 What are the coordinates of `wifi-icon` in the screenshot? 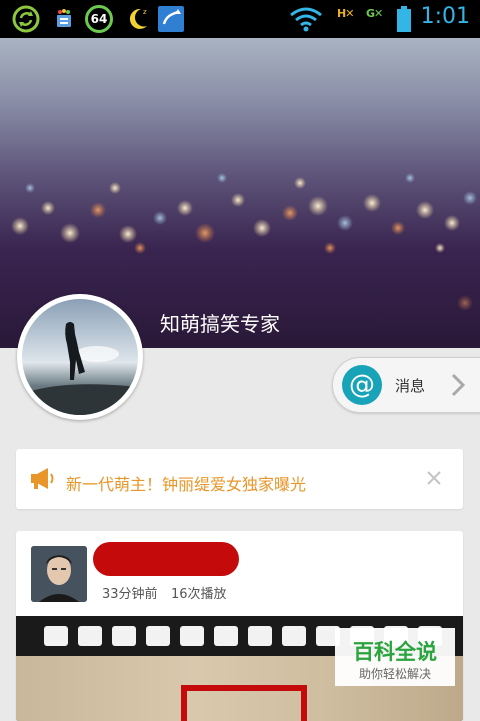 It's located at (306, 19).